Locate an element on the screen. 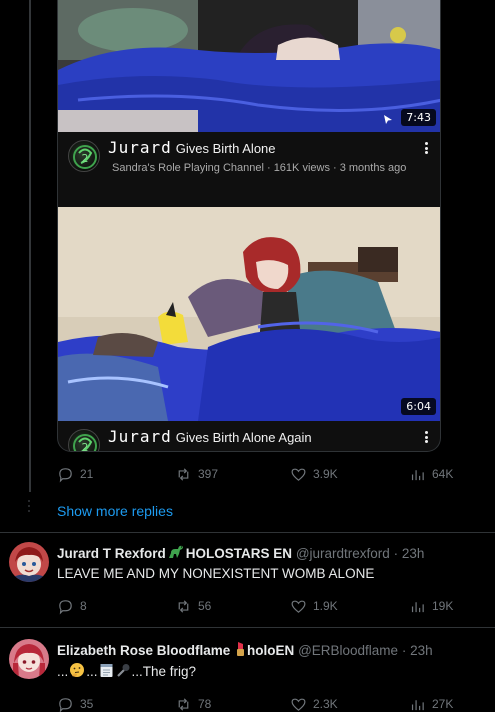 The image size is (495, 712). video-duration: 6:04 is located at coordinates (418, 406).